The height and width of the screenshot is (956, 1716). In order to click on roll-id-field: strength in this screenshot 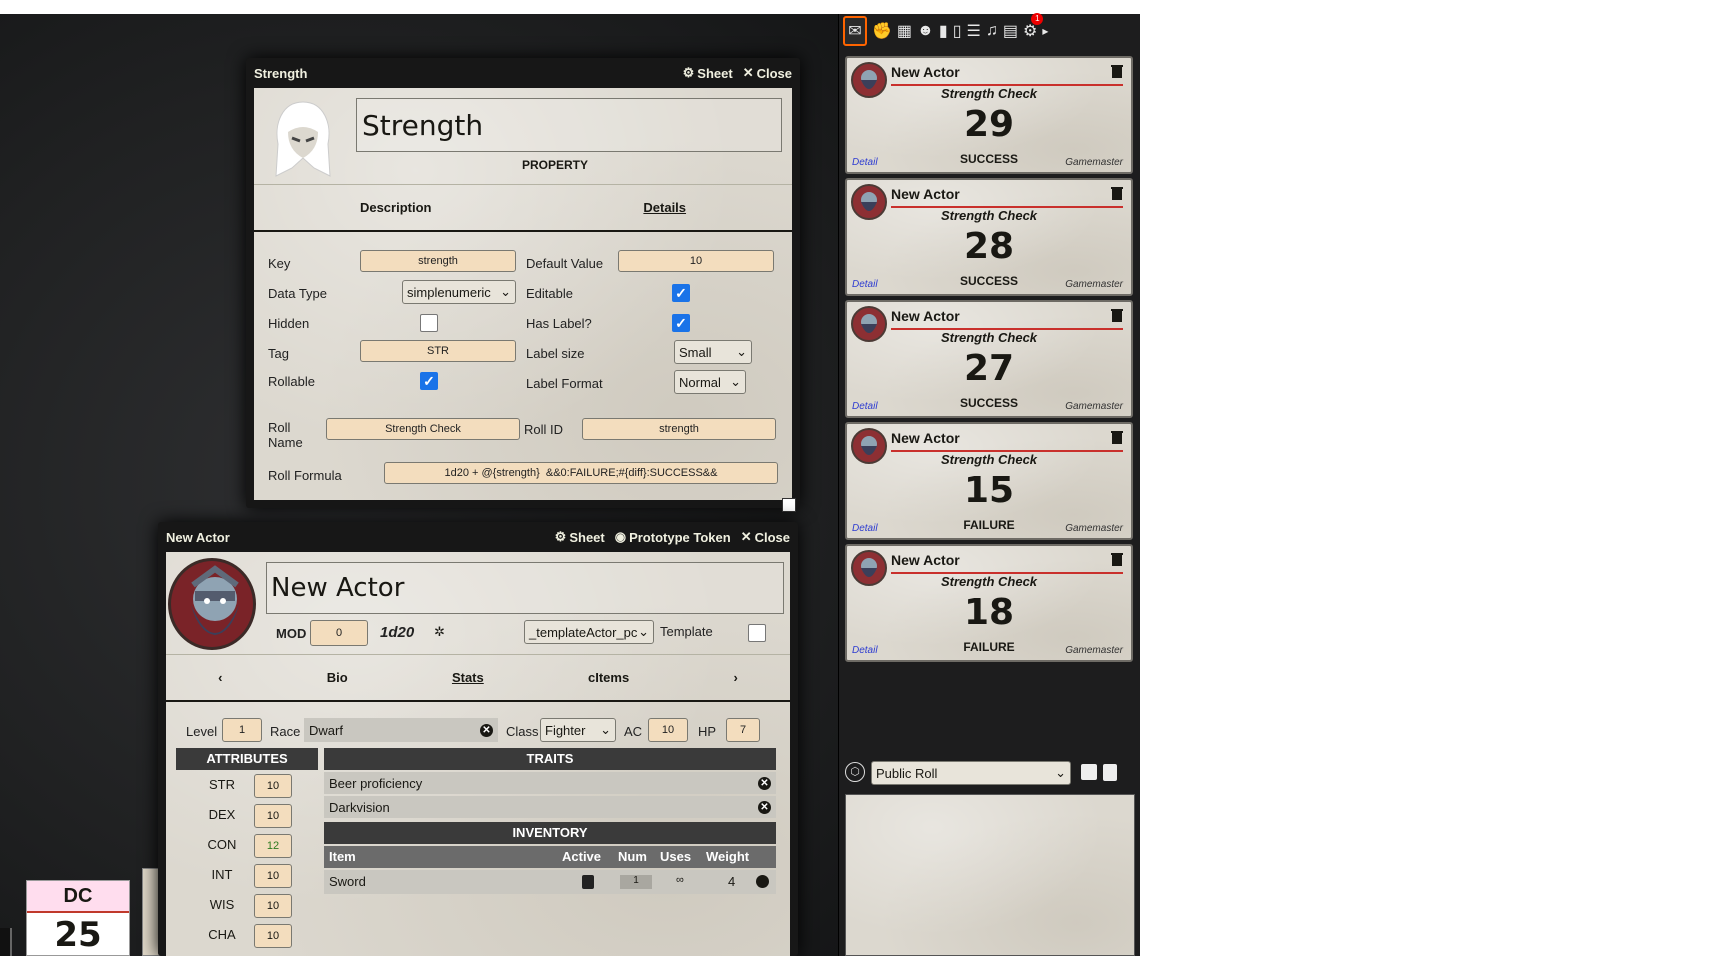, I will do `click(679, 429)`.